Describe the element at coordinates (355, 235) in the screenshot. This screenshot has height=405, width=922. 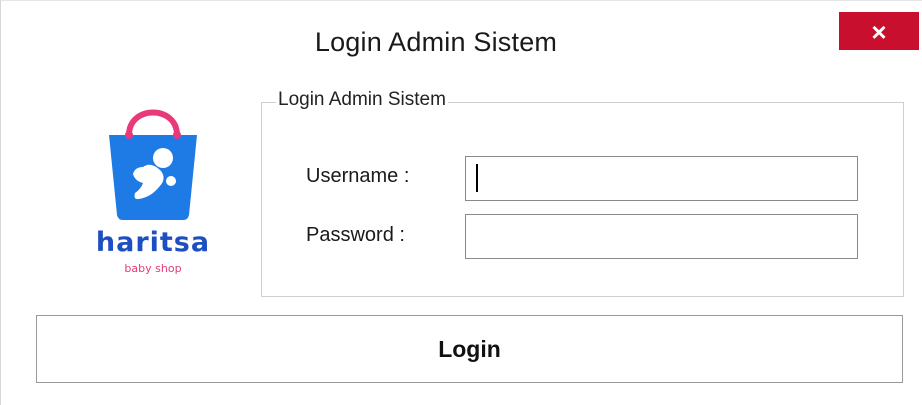
I see `password-label: Password :` at that location.